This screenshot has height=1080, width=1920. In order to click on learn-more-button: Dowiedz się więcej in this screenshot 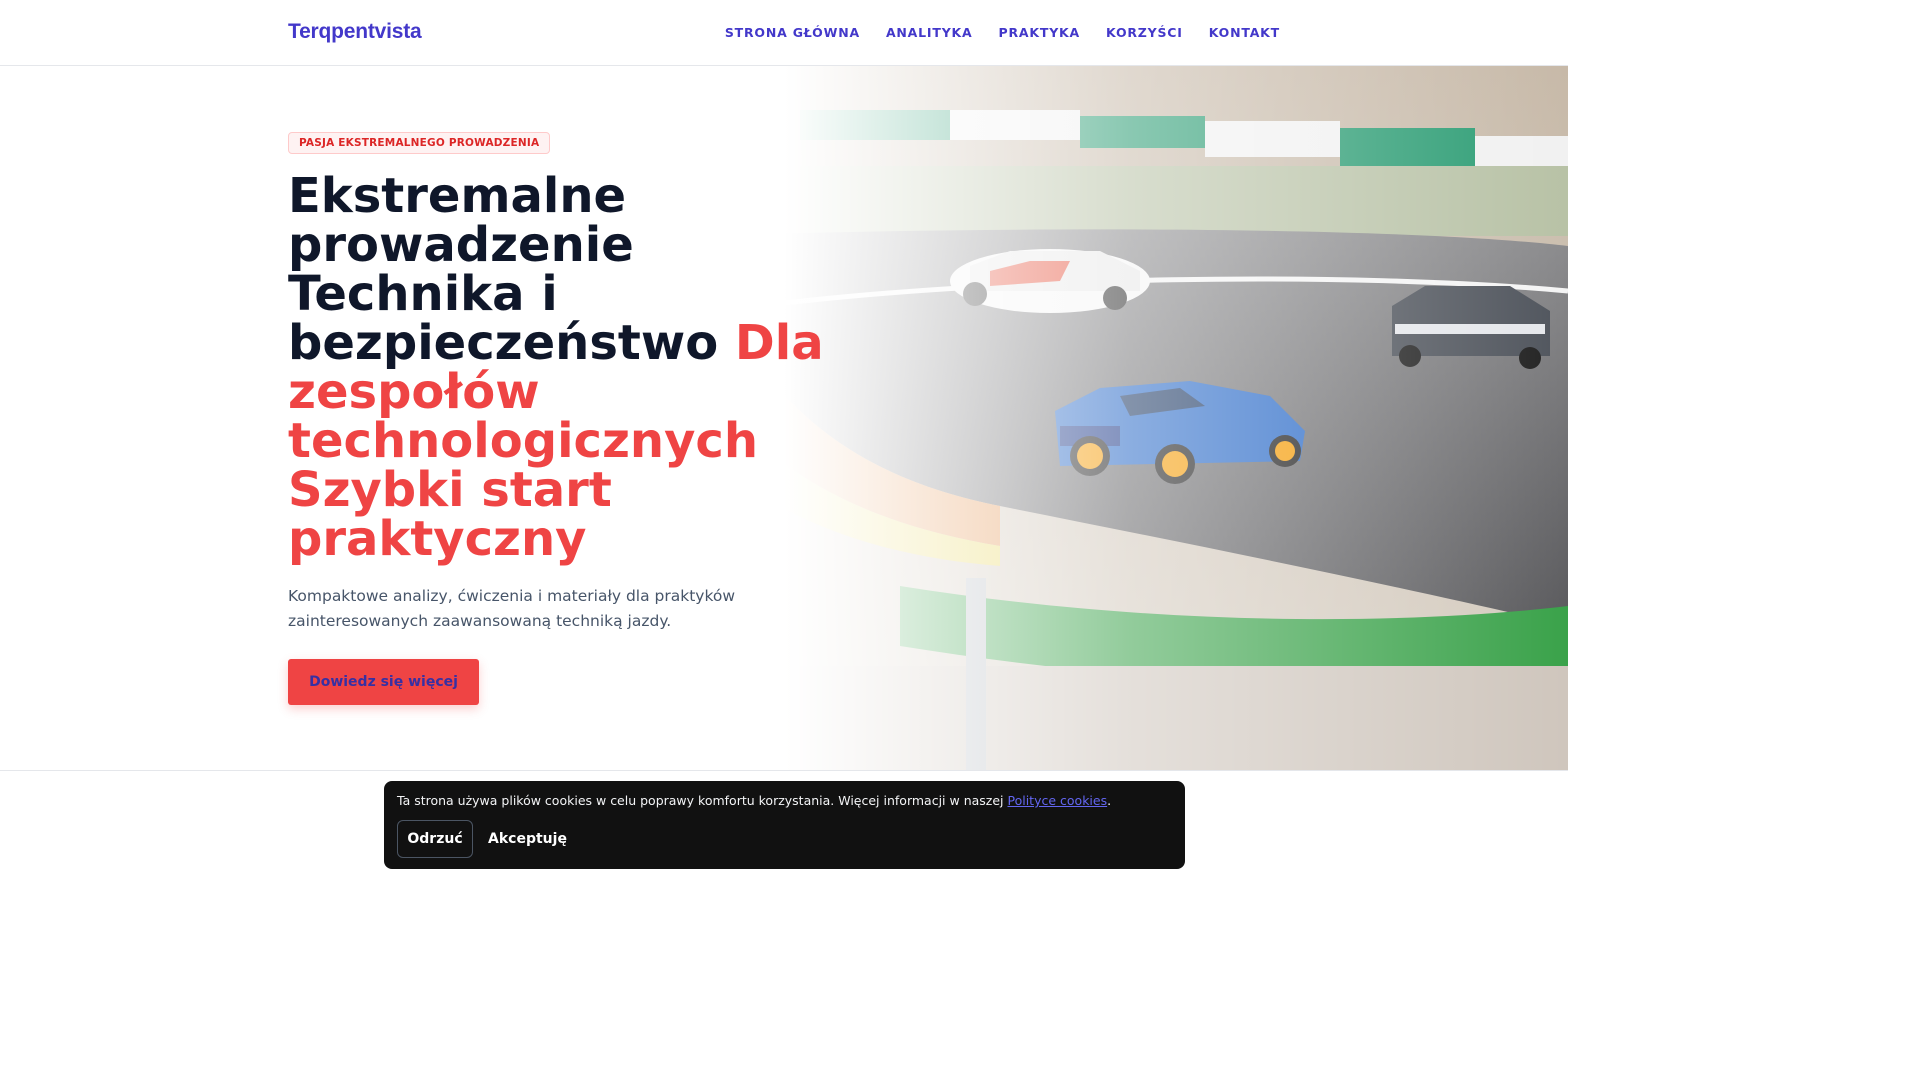, I will do `click(383, 682)`.